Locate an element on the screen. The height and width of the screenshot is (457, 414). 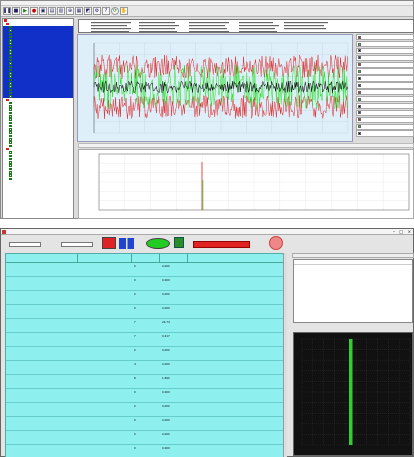
open-icon: ▤ is located at coordinates (52, 11).